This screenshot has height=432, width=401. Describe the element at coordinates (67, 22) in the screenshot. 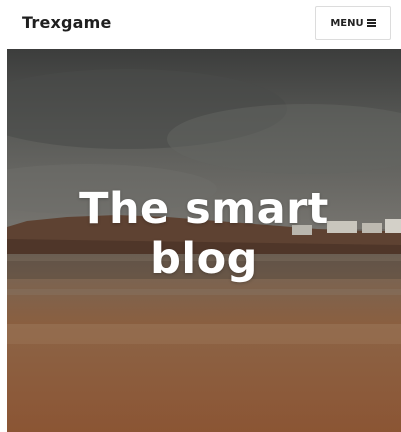

I see `site-title: Trexgame` at that location.